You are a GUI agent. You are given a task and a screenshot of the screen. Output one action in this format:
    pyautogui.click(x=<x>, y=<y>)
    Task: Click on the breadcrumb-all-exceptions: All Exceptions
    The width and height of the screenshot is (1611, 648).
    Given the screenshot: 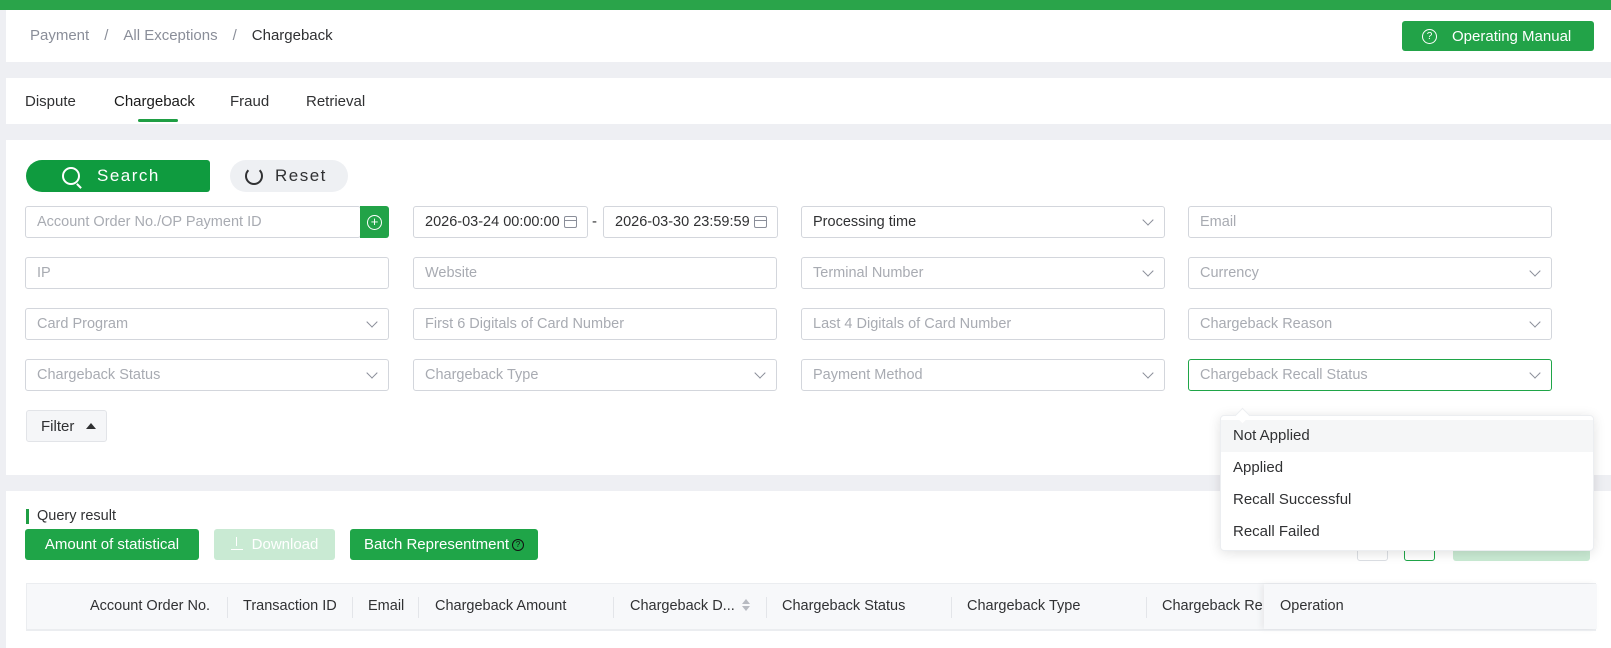 What is the action you would take?
    pyautogui.click(x=170, y=35)
    